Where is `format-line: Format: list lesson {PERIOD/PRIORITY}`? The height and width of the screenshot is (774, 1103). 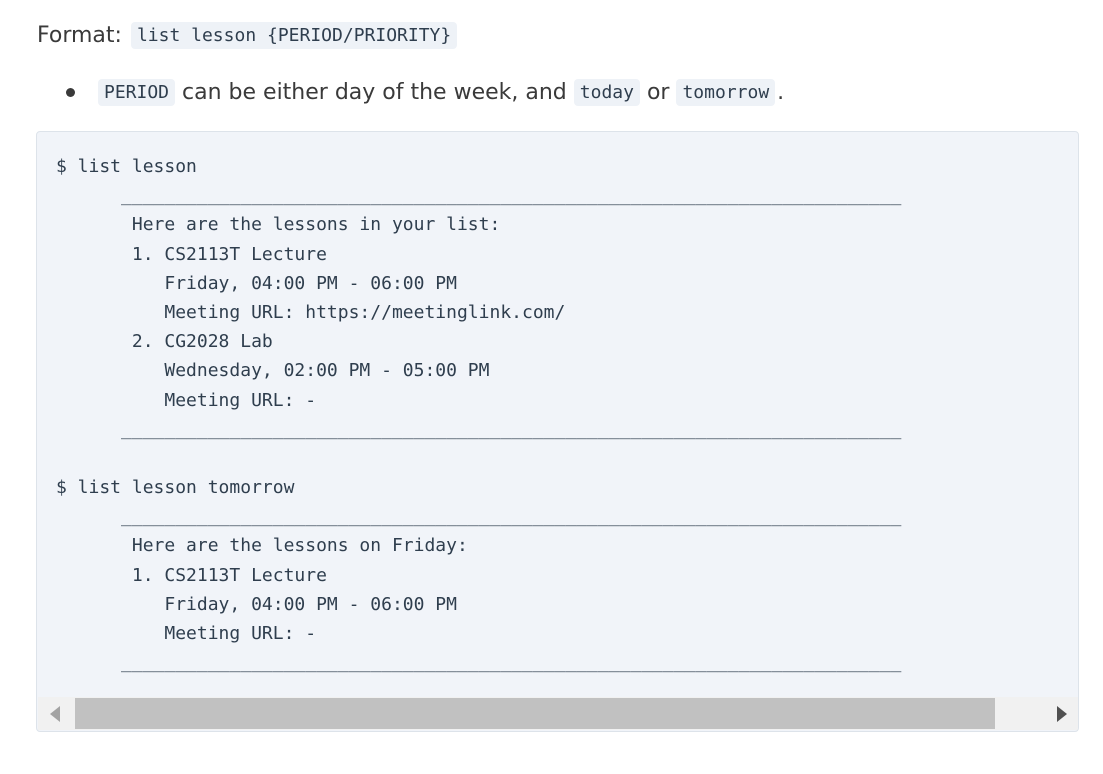 format-line: Format: list lesson {PERIOD/PRIORITY} is located at coordinates (248, 35).